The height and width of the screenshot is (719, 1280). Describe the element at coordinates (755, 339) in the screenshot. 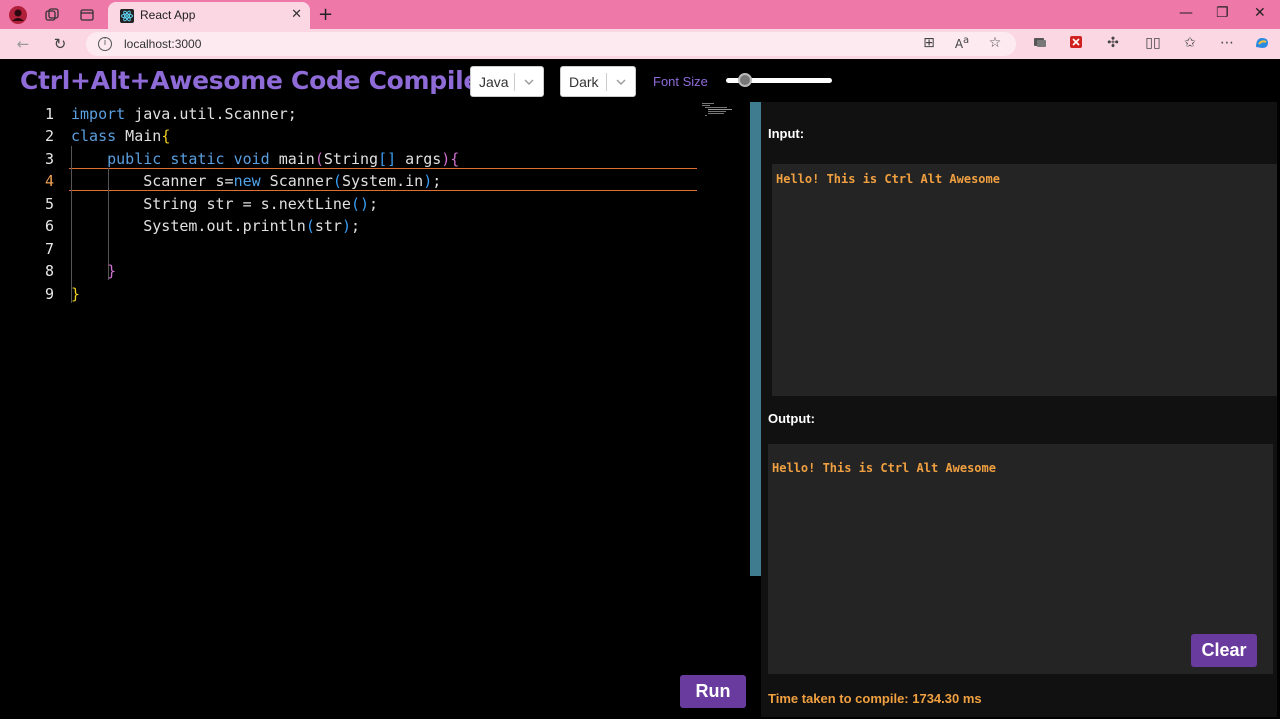

I see `editor-scrollbar` at that location.